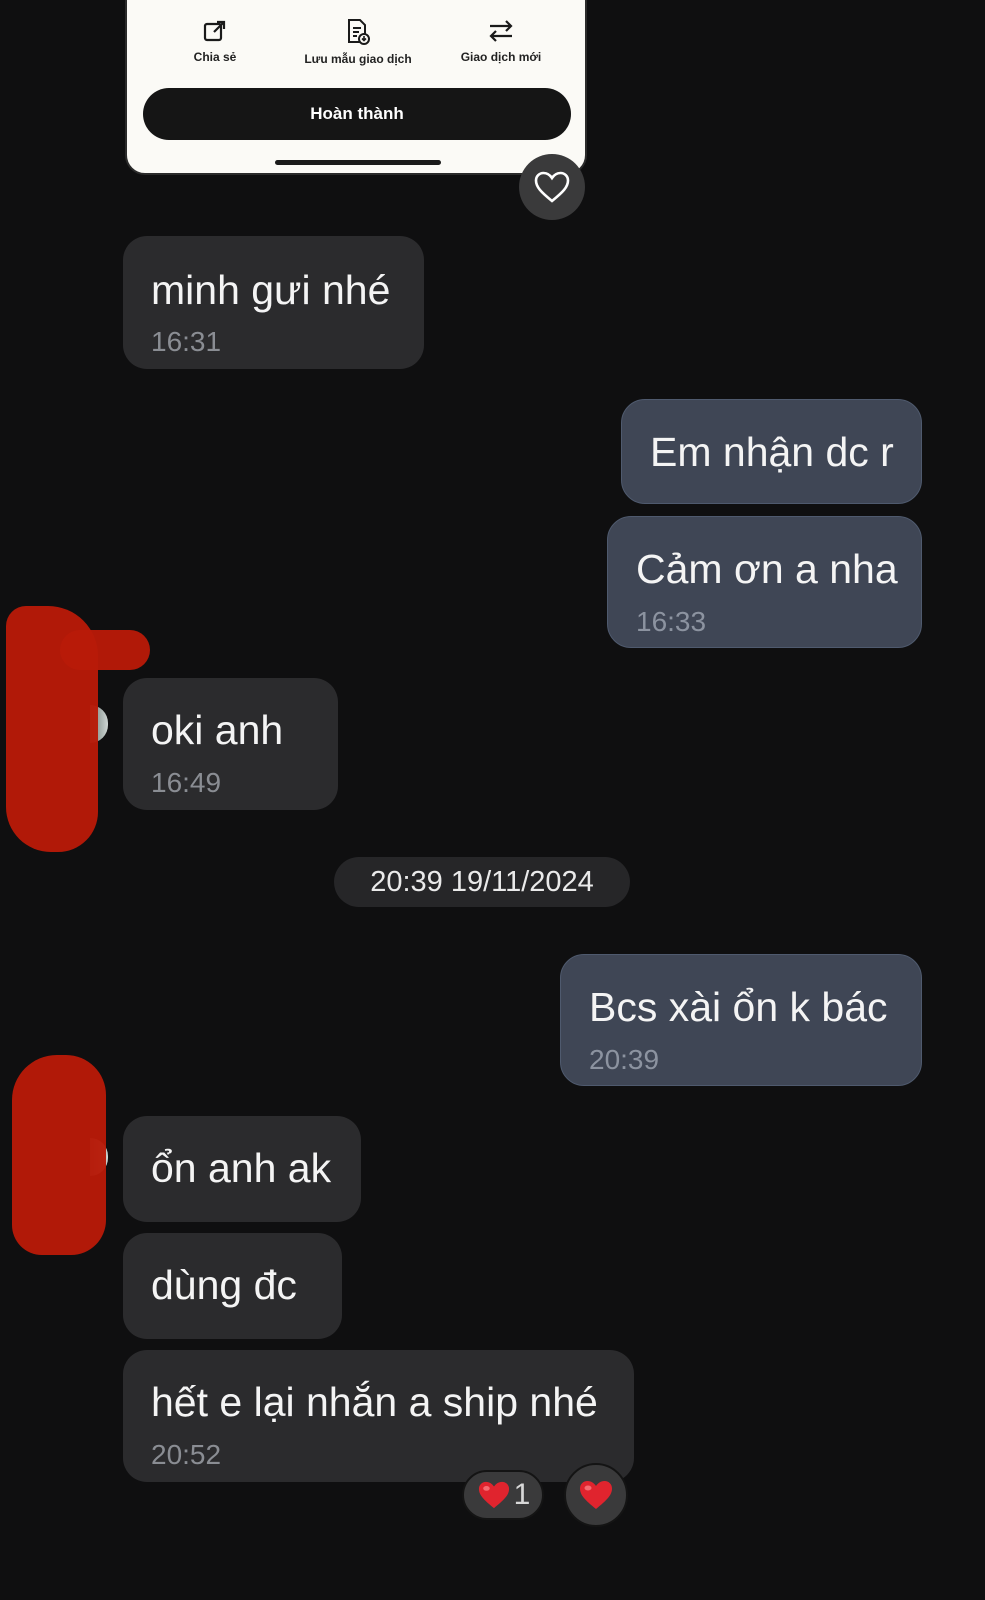 This screenshot has width=985, height=1600. What do you see at coordinates (186, 1454) in the screenshot?
I see `message-time: 20:52` at bounding box center [186, 1454].